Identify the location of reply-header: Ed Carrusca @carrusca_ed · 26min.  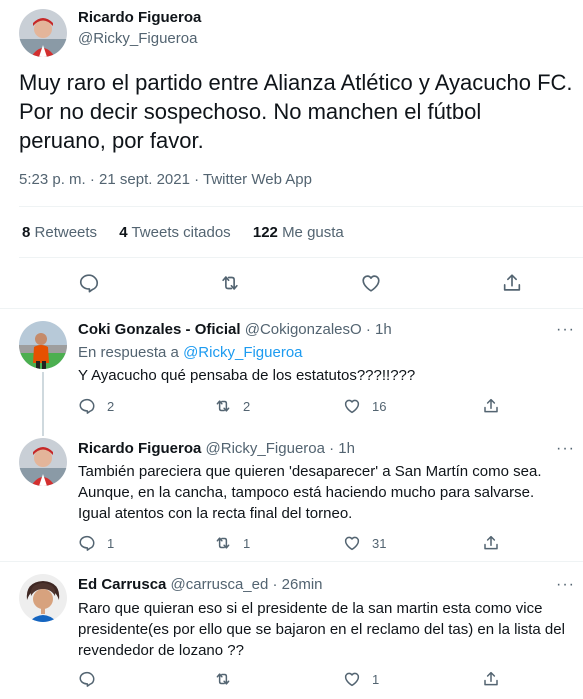
(200, 584).